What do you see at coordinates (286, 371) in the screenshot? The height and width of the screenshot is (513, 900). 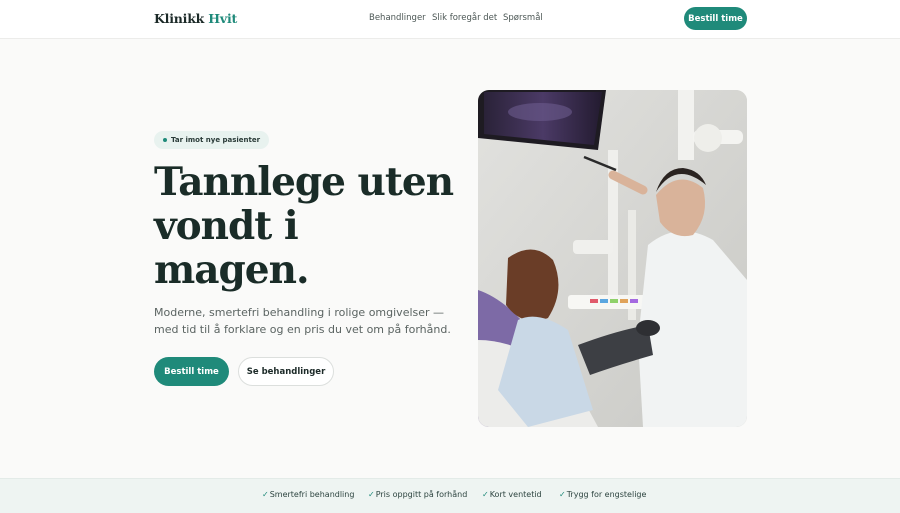 I see `see-treatments-button: Se behandlinger` at bounding box center [286, 371].